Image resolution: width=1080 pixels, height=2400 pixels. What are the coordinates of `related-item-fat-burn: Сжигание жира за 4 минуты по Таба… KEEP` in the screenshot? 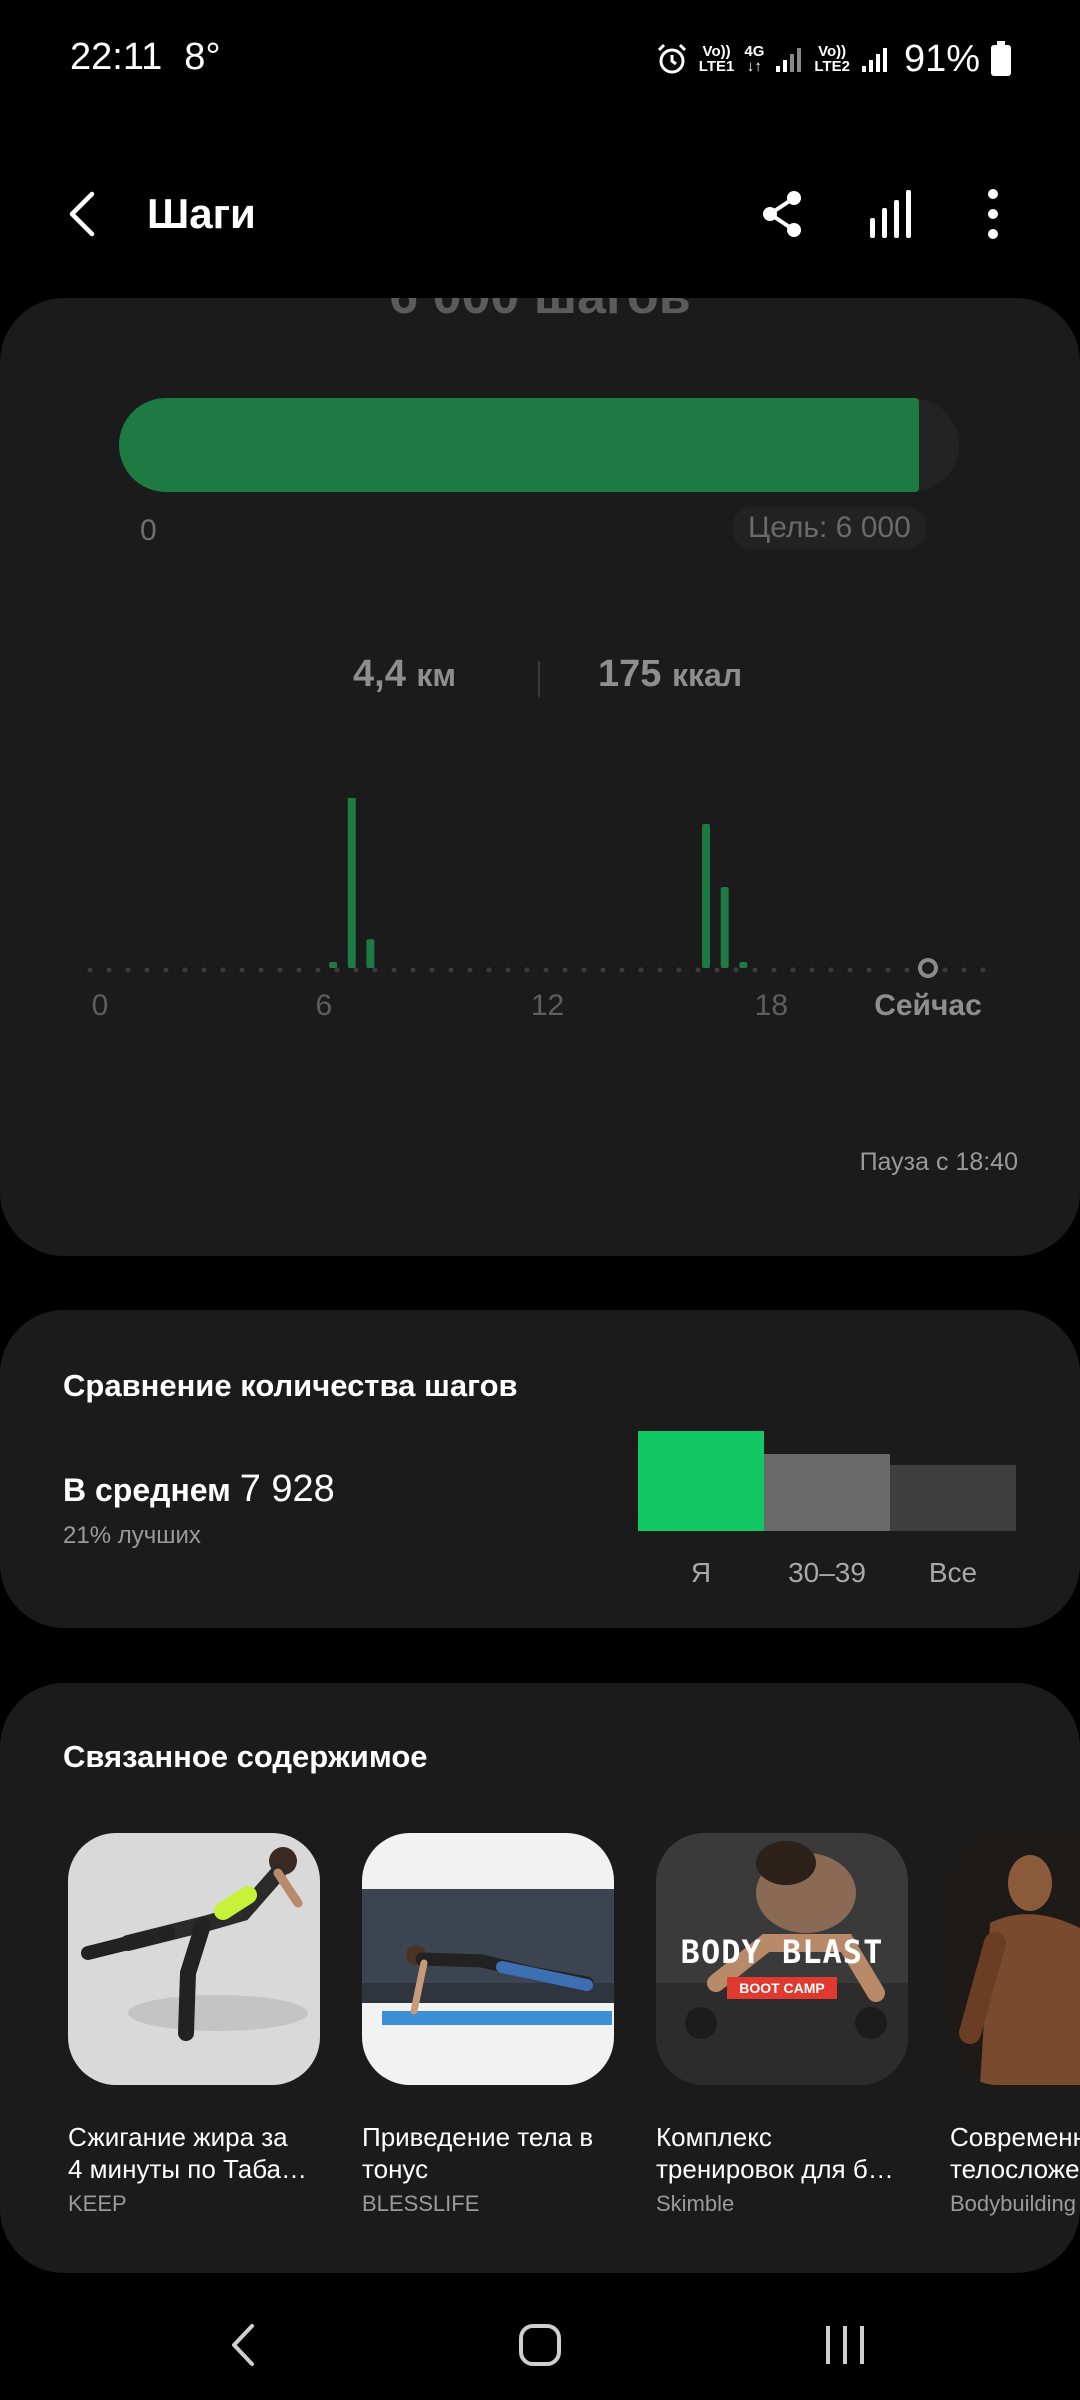 It's located at (194, 2025).